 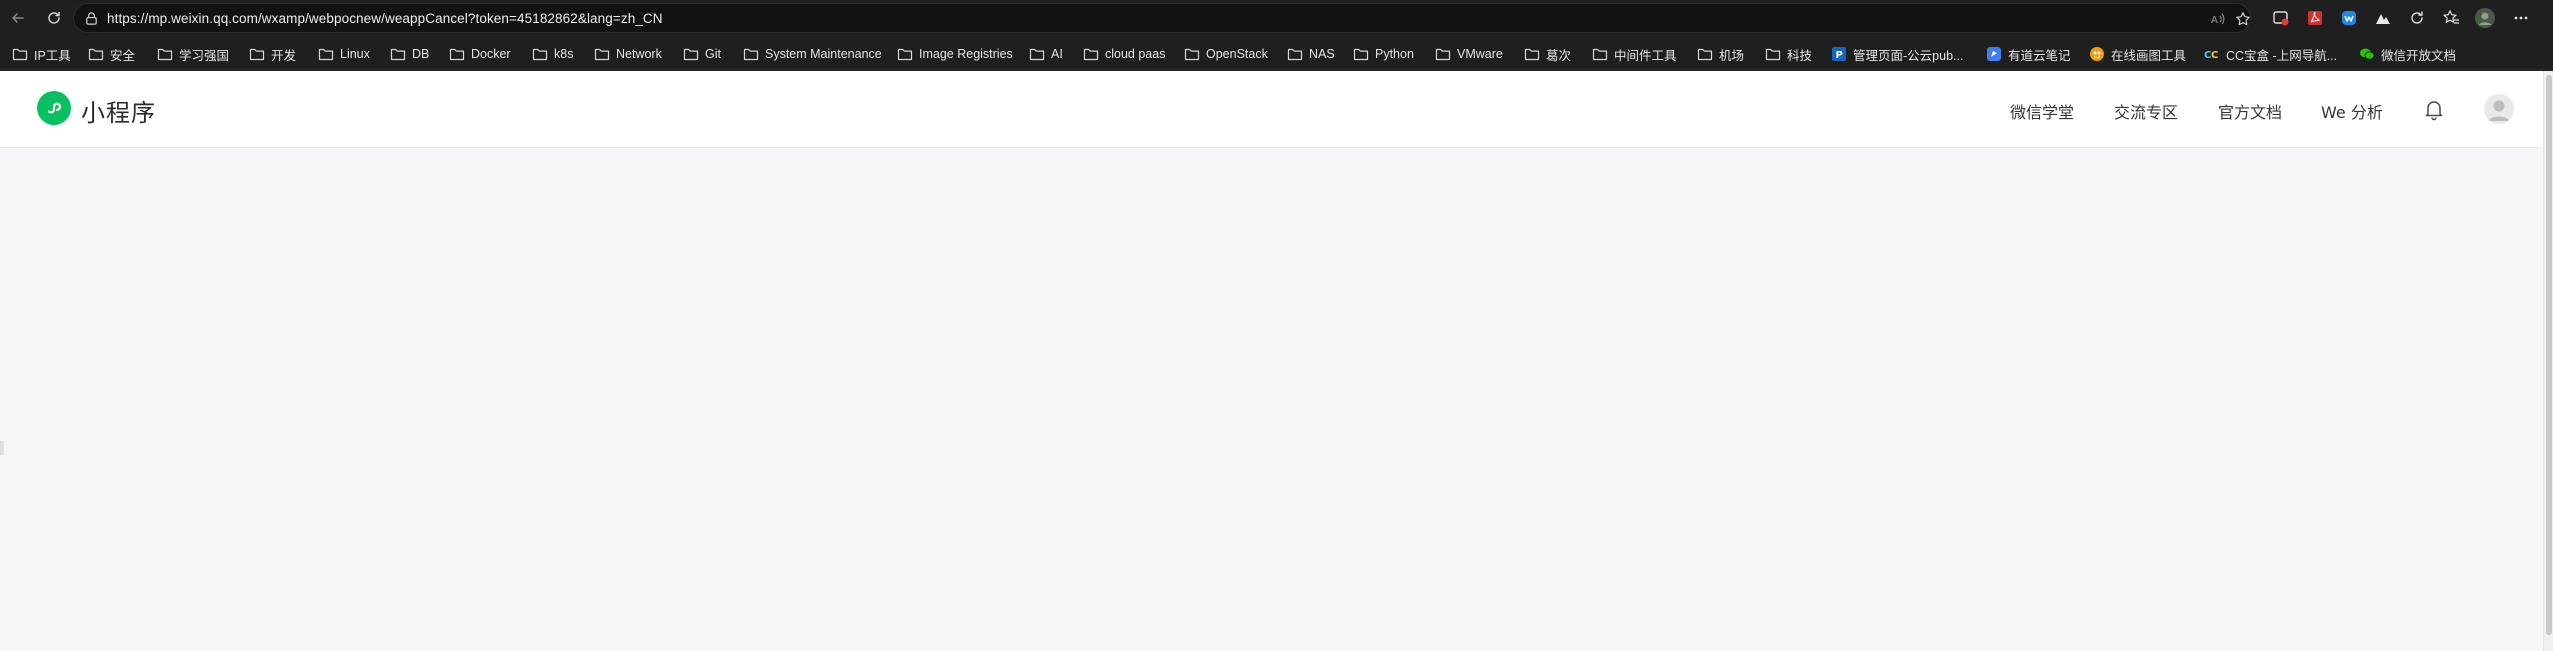 I want to click on more-menu-button, so click(x=2521, y=18).